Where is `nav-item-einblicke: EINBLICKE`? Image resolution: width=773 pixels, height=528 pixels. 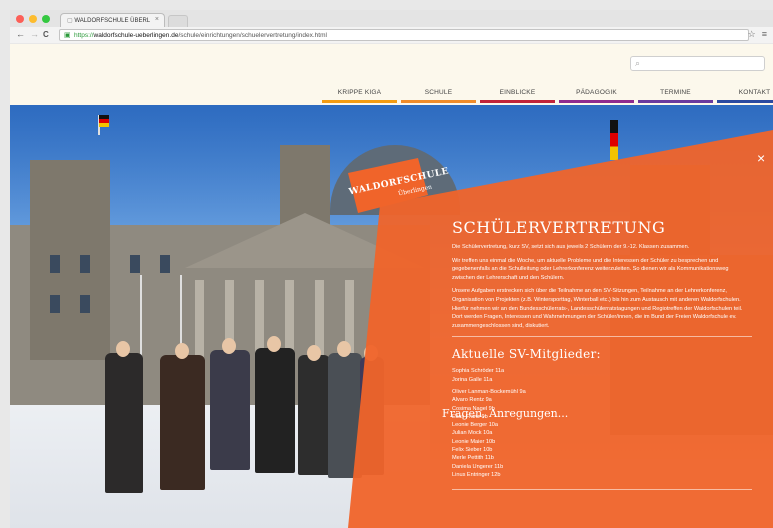
nav-item-einblicke: EINBLICKE is located at coordinates (517, 96).